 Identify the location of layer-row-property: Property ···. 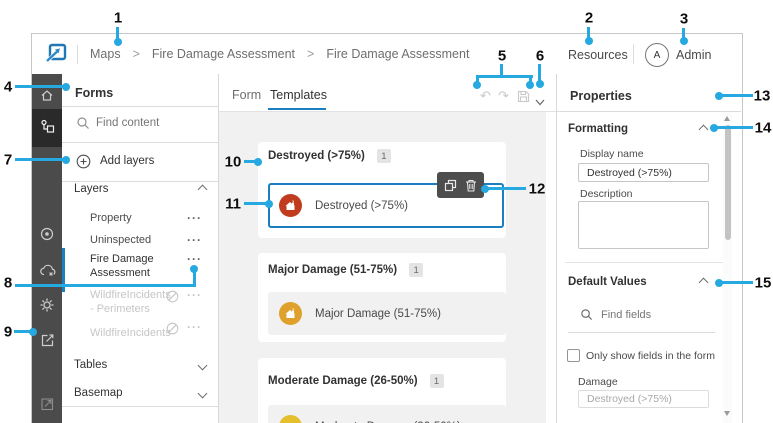
(146, 218).